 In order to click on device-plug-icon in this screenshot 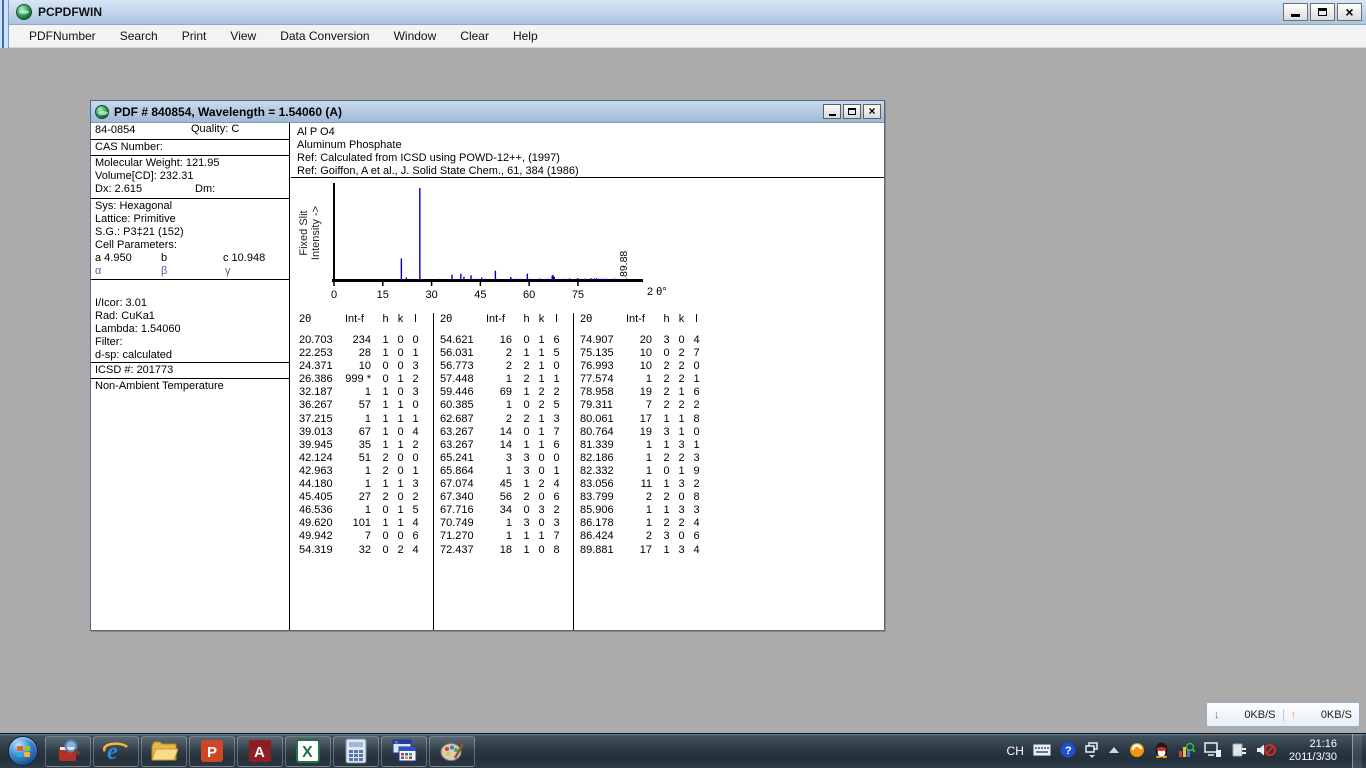, I will do `click(1239, 751)`.